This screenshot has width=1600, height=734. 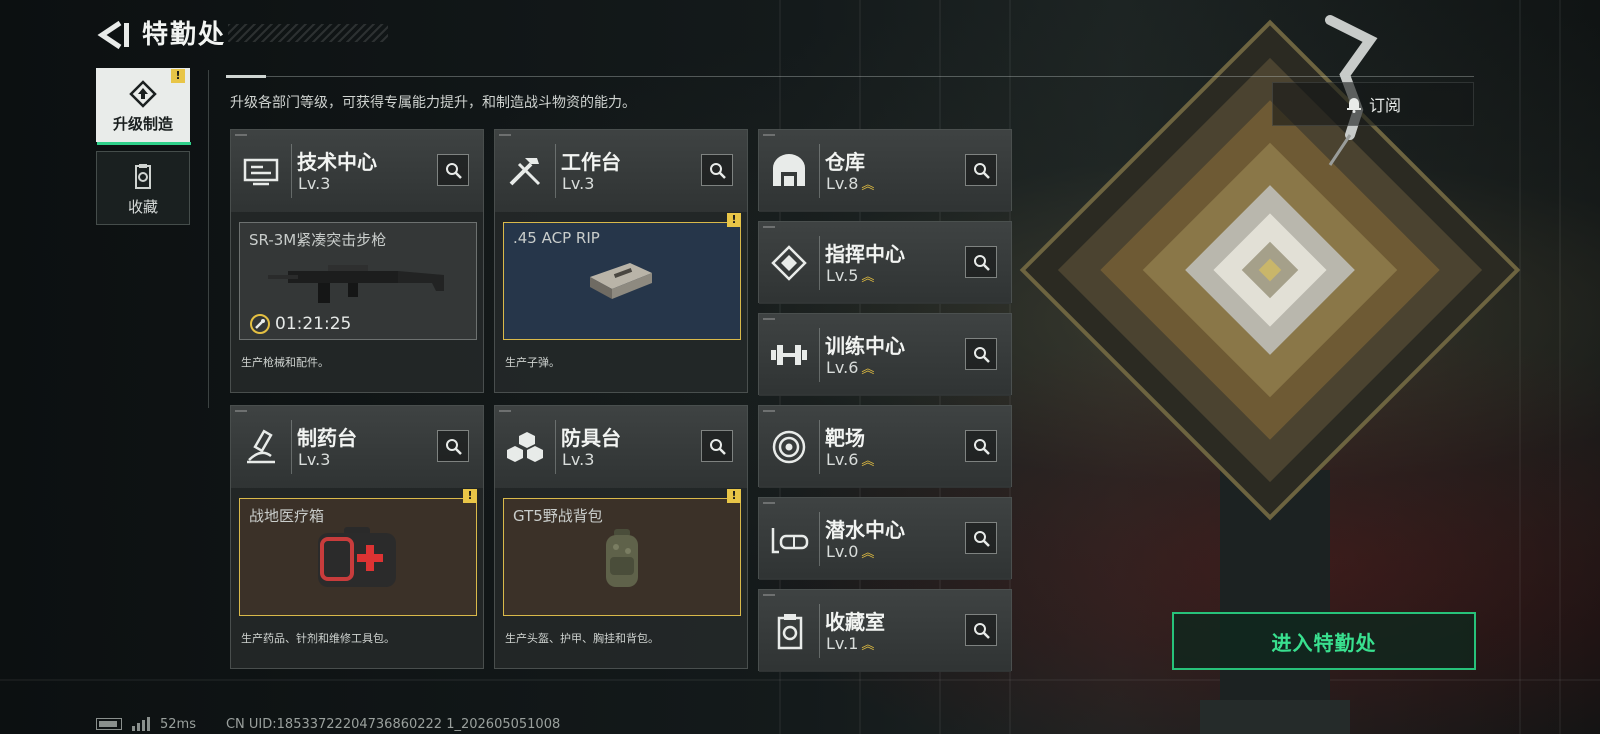 I want to click on command-center-icon, so click(x=789, y=263).